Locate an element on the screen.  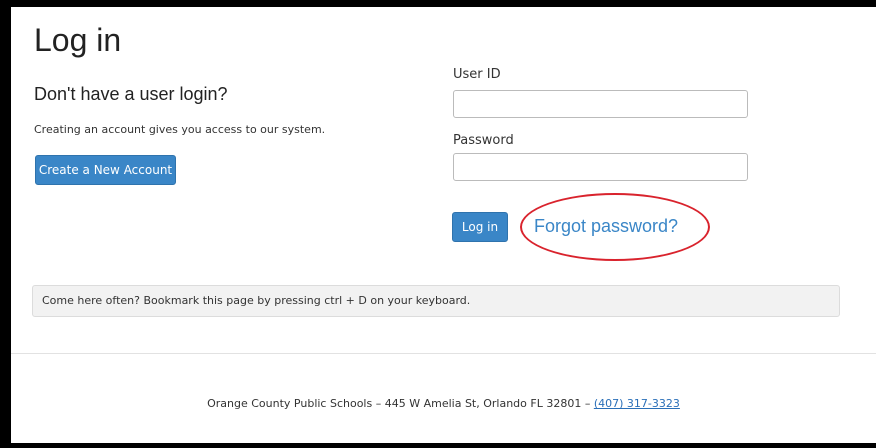
page-title: Log in is located at coordinates (78, 40).